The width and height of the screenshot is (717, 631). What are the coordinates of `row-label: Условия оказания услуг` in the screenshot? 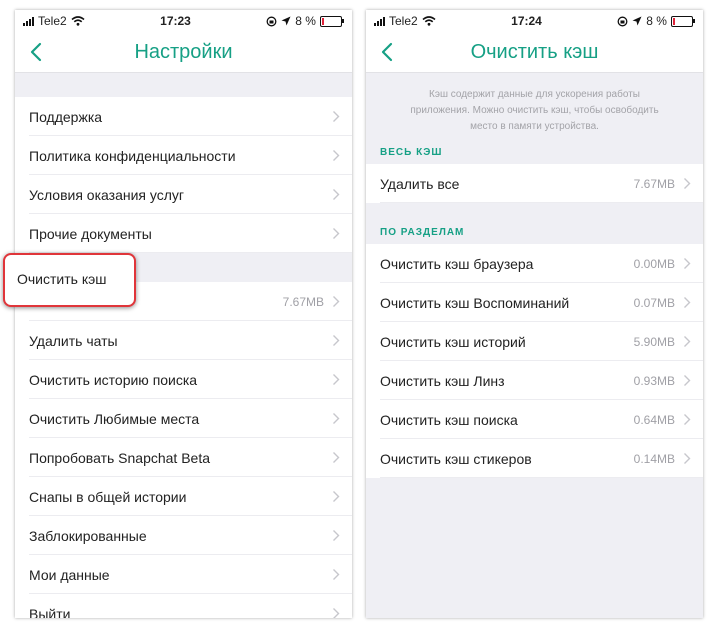 It's located at (106, 194).